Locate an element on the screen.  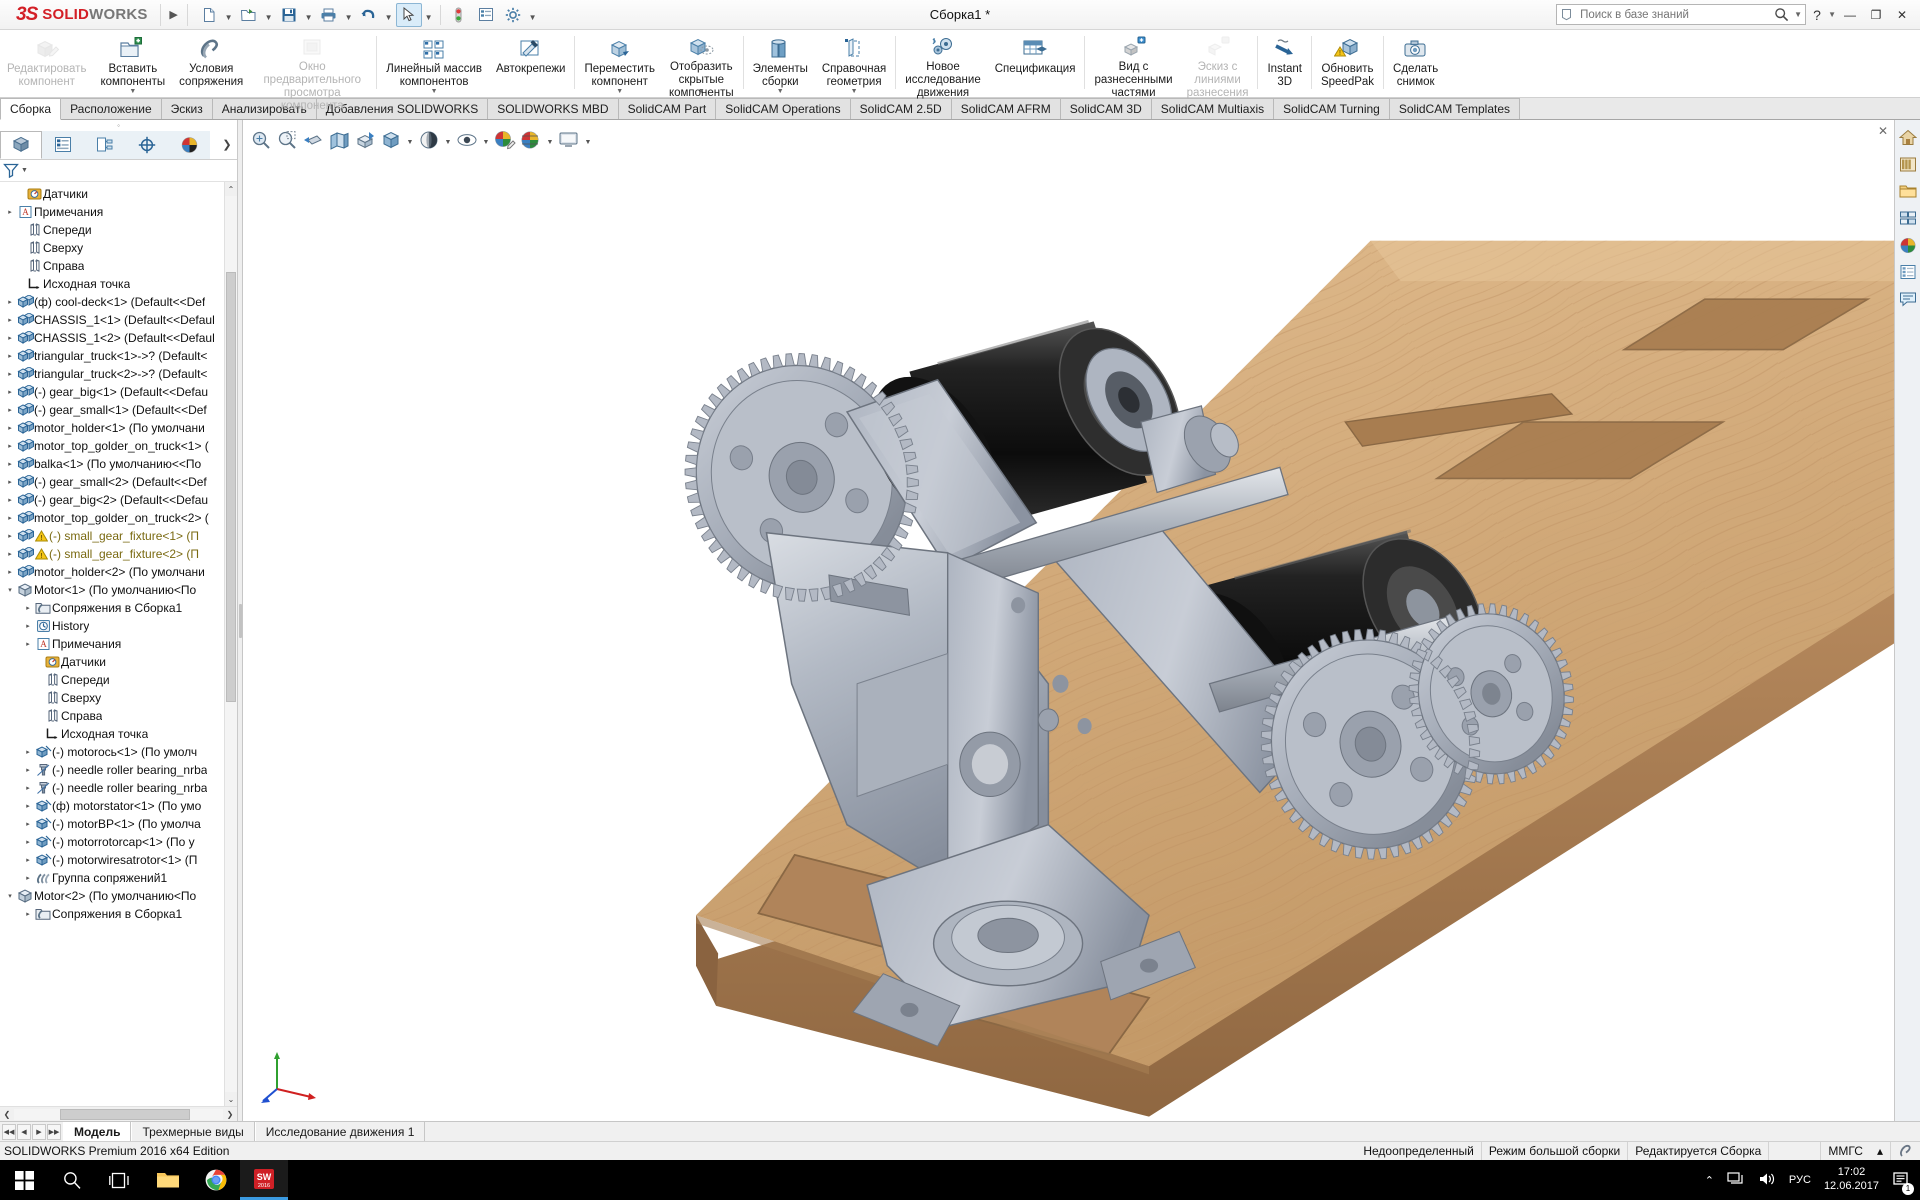
ribbon-tab-12: SolidCAM Turning is located at coordinates (1331, 108).